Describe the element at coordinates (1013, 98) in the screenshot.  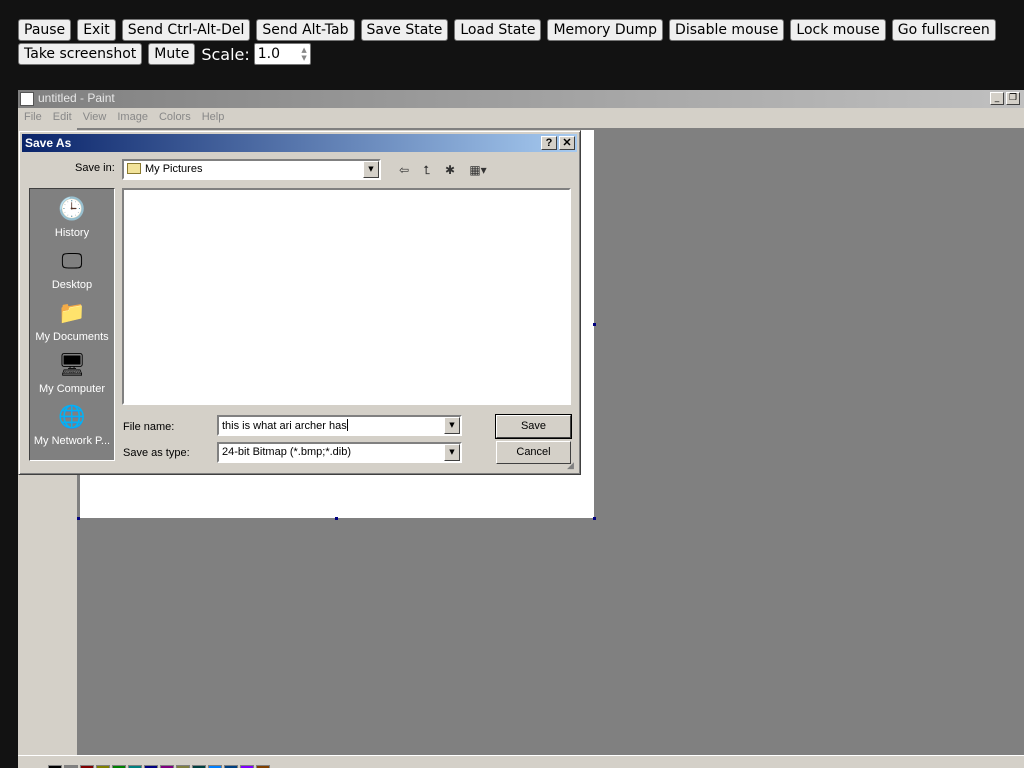
I see `restore-icon: ❐` at that location.